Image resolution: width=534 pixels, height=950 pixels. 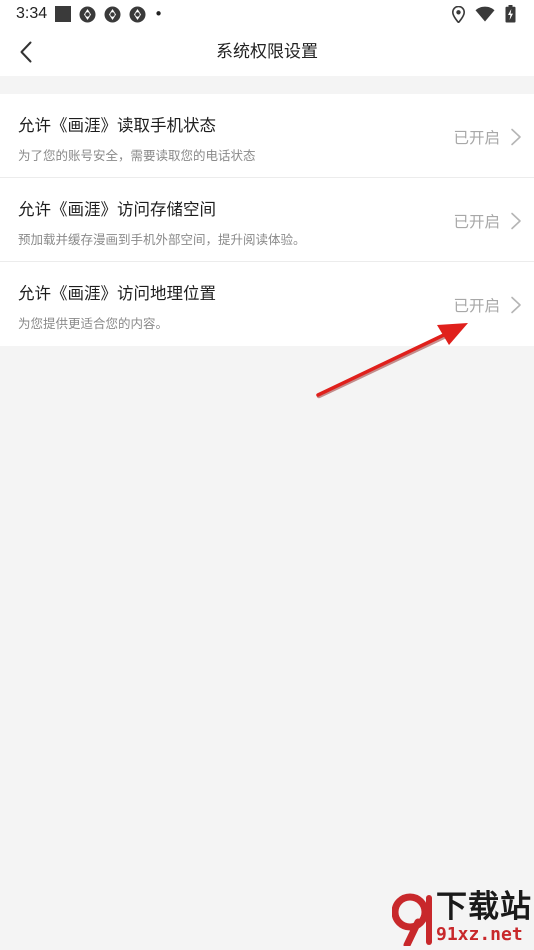 I want to click on permission-description: 预加载并缓存漫画到手机外部空间，提升阅读体验。, so click(x=162, y=239).